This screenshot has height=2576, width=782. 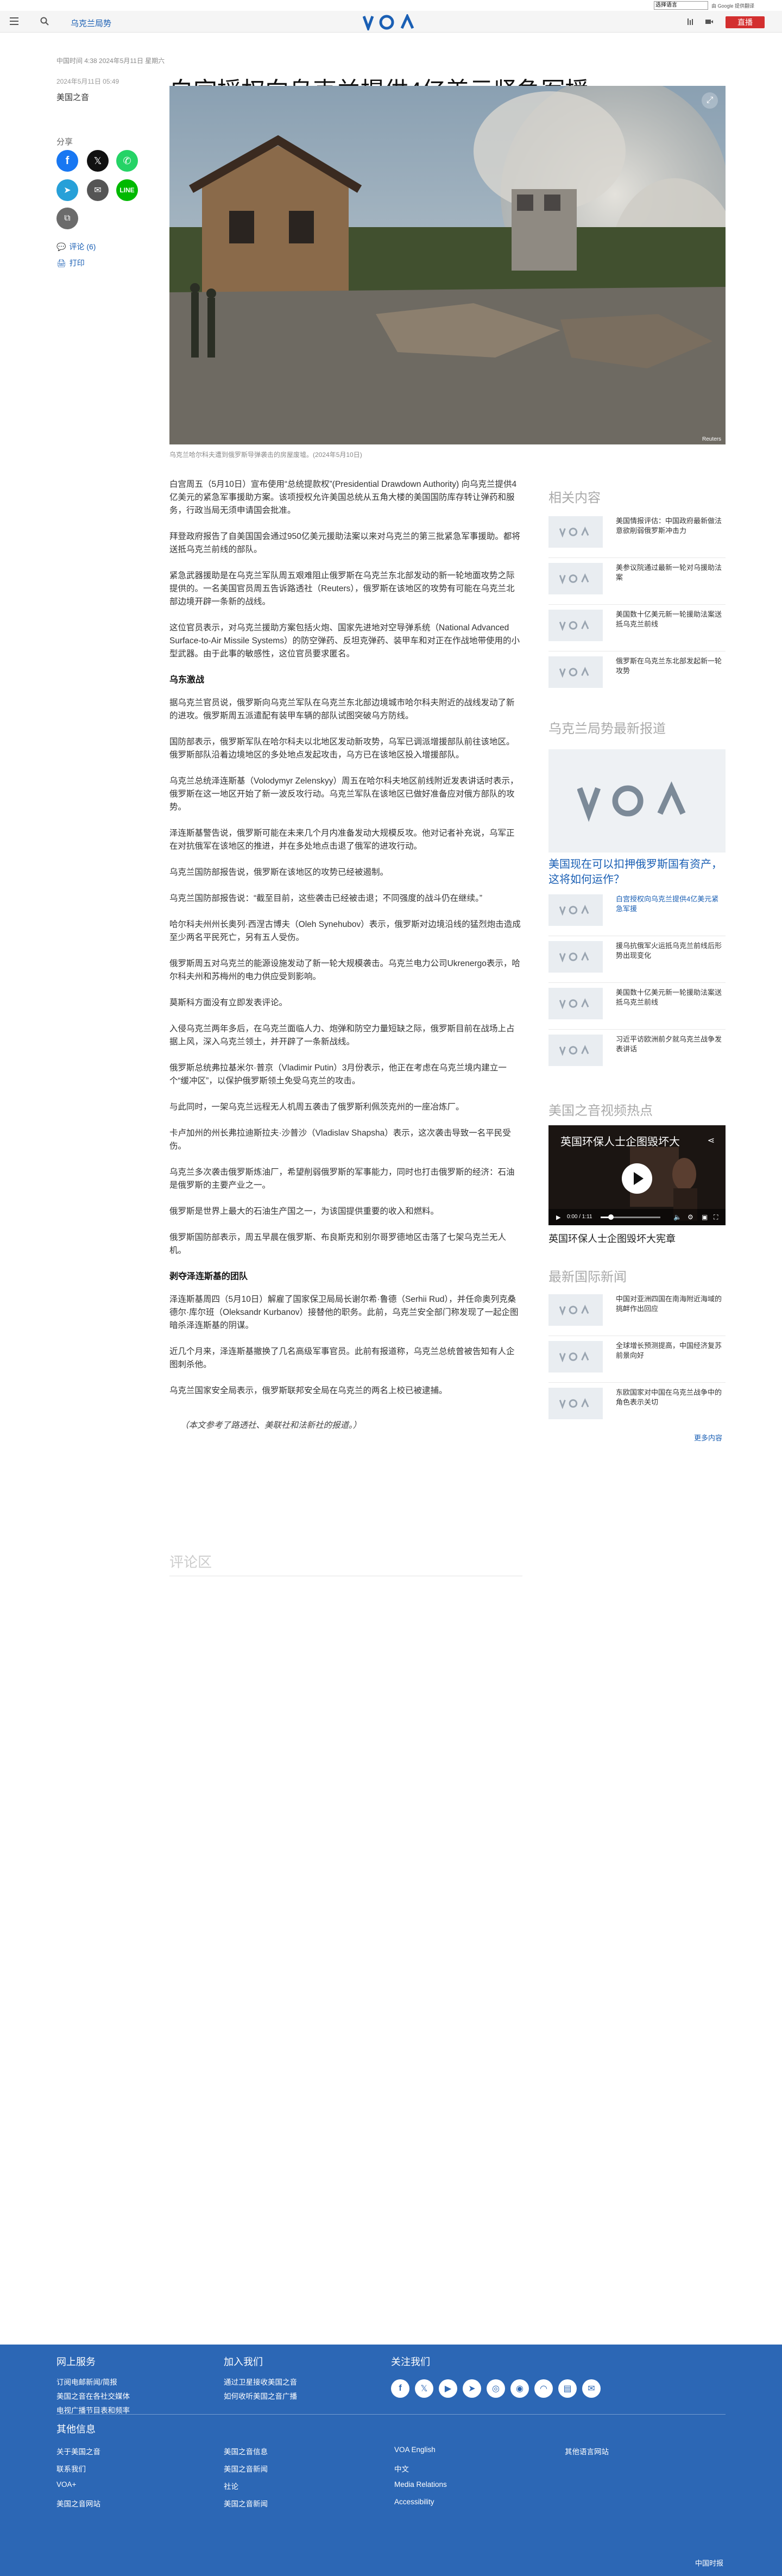 What do you see at coordinates (64, 142) in the screenshot?
I see `share-label: 分享` at bounding box center [64, 142].